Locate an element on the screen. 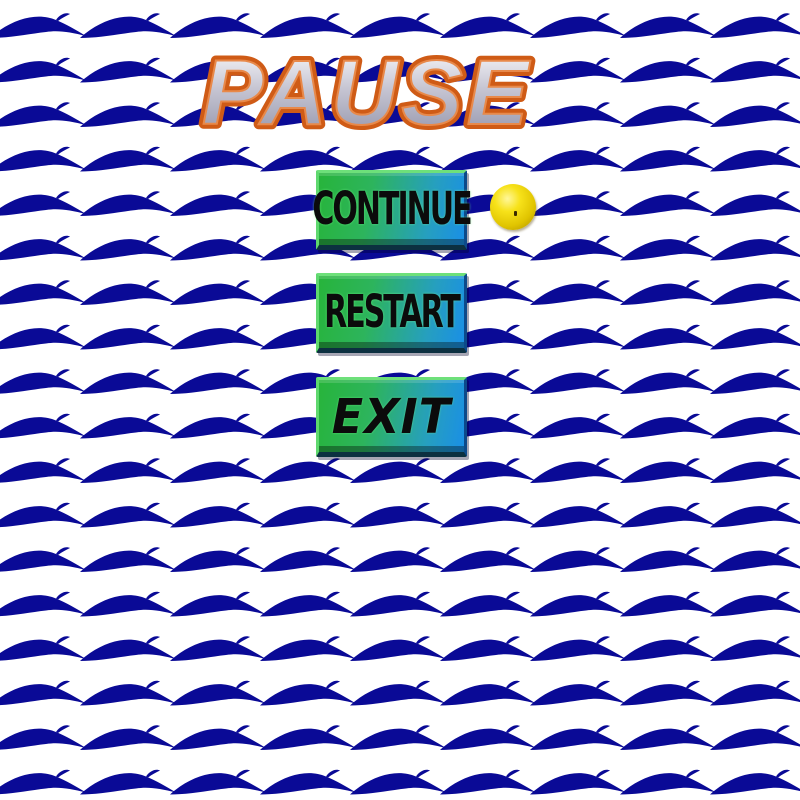 This screenshot has width=800, height=800. continue-button: CONTINUE is located at coordinates (392, 210).